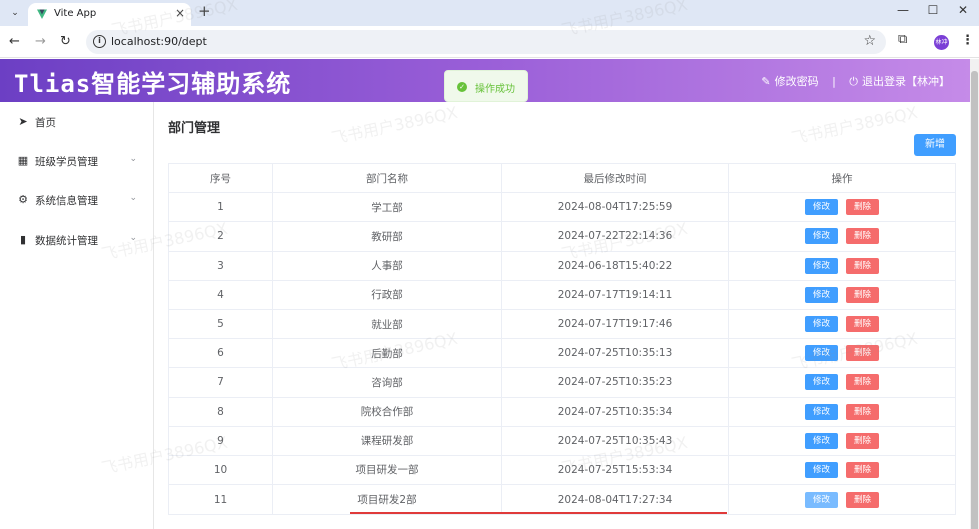 The width and height of the screenshot is (979, 529). What do you see at coordinates (906, 81) in the screenshot?
I see `logout-link: 退出登录【林冲】` at bounding box center [906, 81].